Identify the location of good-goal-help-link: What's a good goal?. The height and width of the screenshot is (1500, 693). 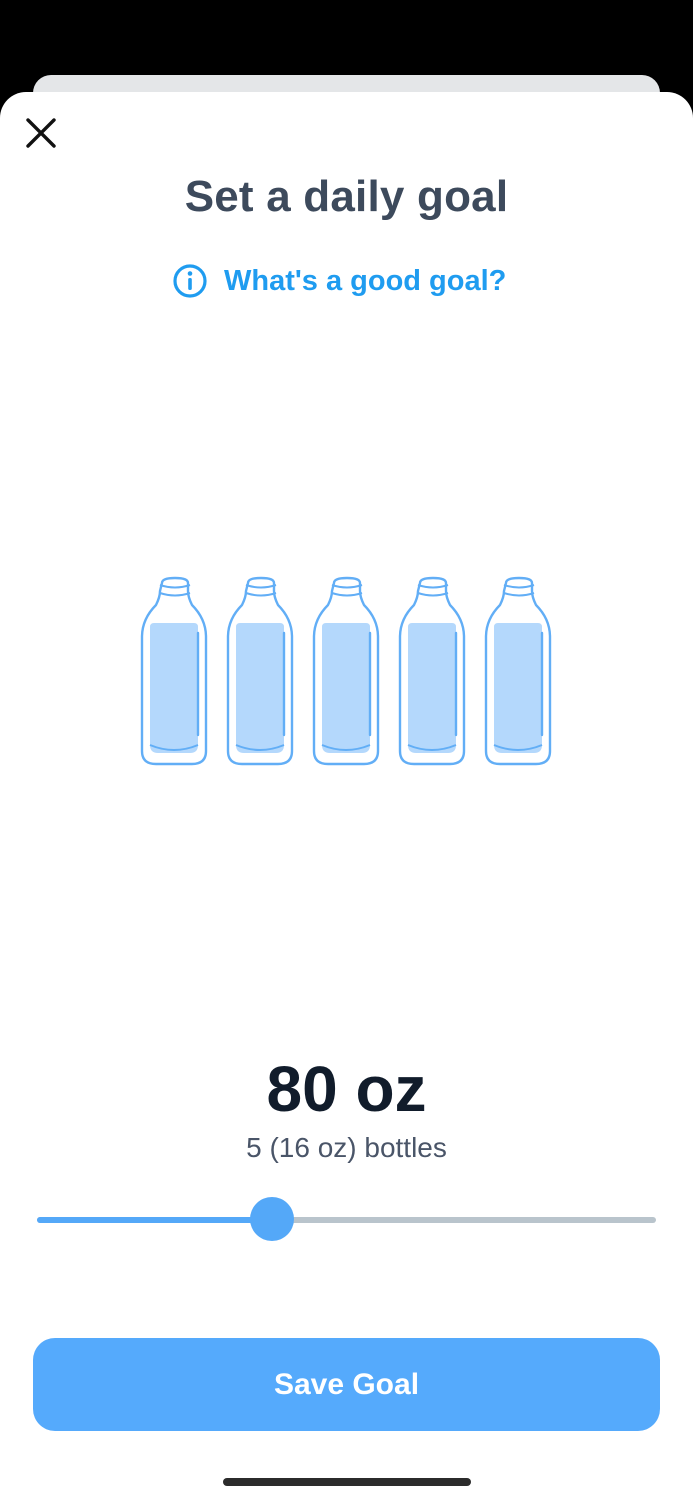
(339, 281).